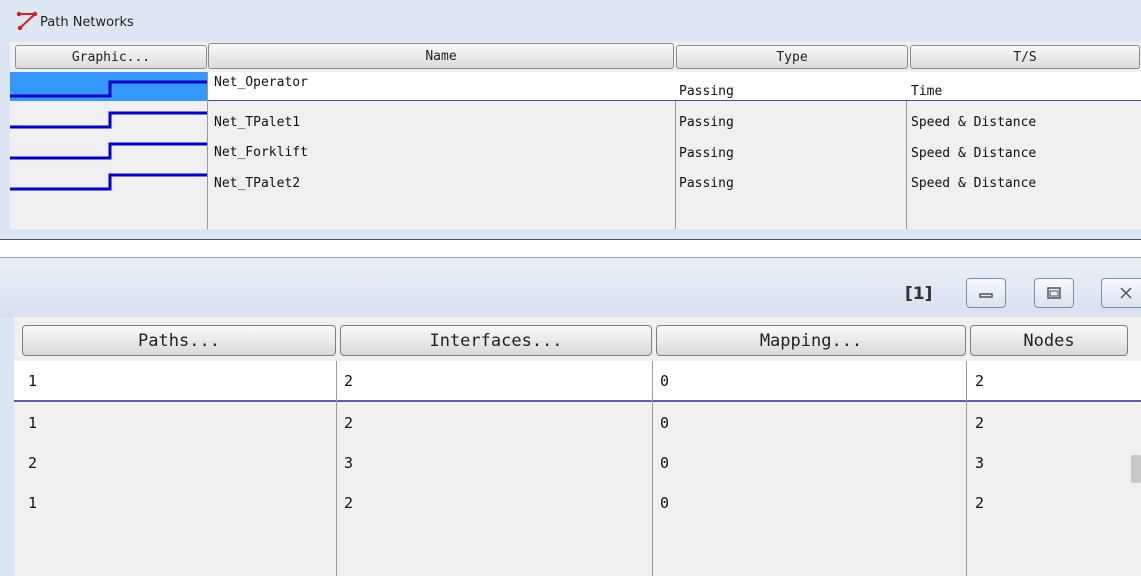 This screenshot has width=1141, height=576. What do you see at coordinates (979, 463) in the screenshot?
I see `row-nodes: 3` at bounding box center [979, 463].